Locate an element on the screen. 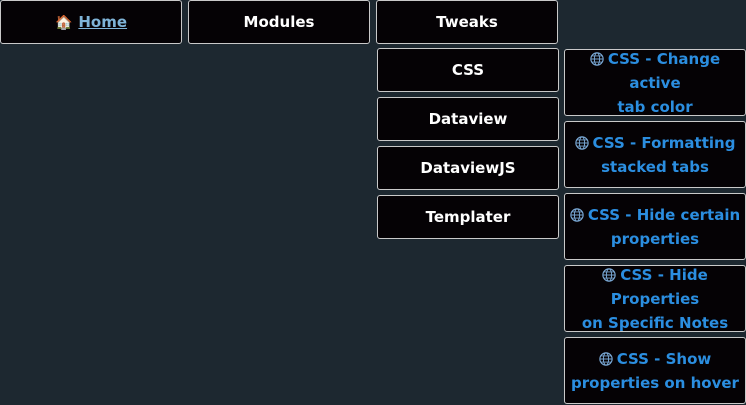 Image resolution: width=746 pixels, height=405 pixels. modules-button: Modules is located at coordinates (279, 22).